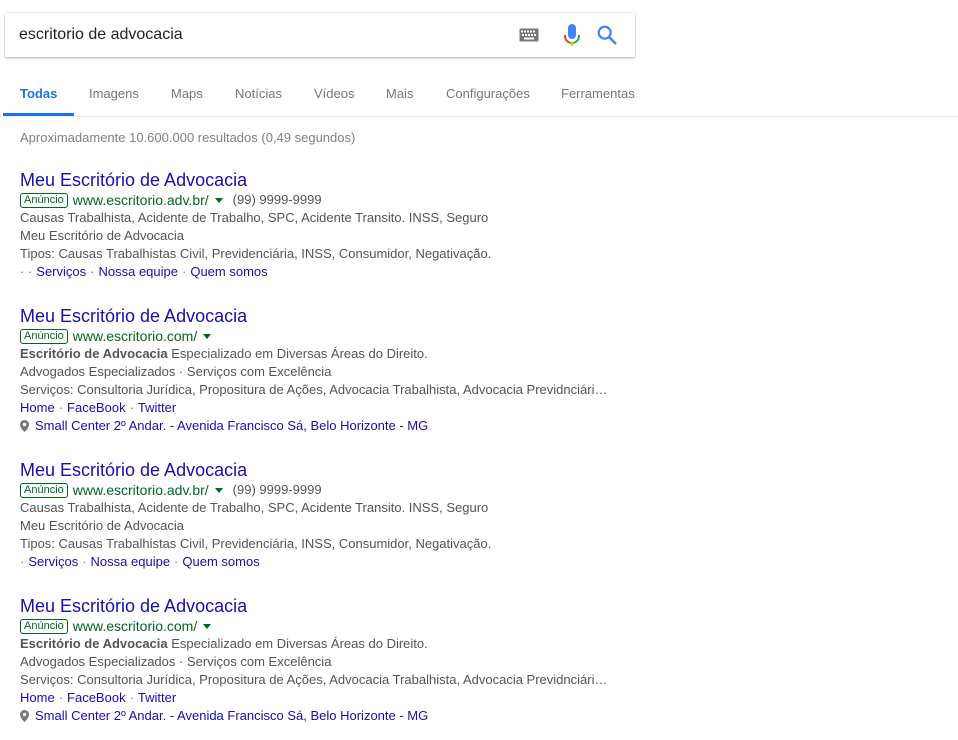  I want to click on search-input, so click(259, 35).